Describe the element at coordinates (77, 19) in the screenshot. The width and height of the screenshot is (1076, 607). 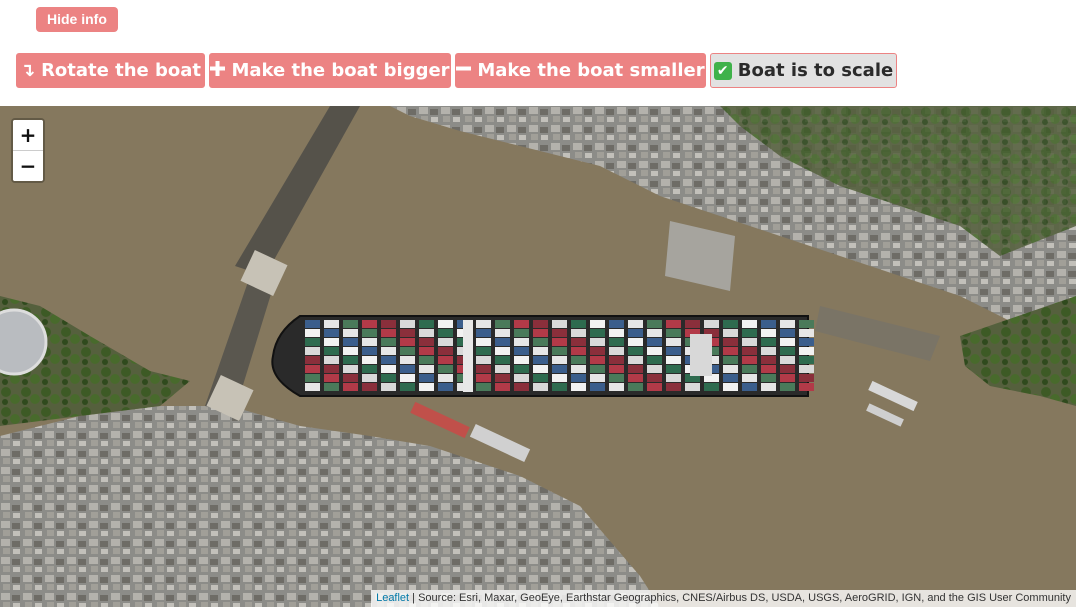
I see `hide-info-button: Hide info` at that location.